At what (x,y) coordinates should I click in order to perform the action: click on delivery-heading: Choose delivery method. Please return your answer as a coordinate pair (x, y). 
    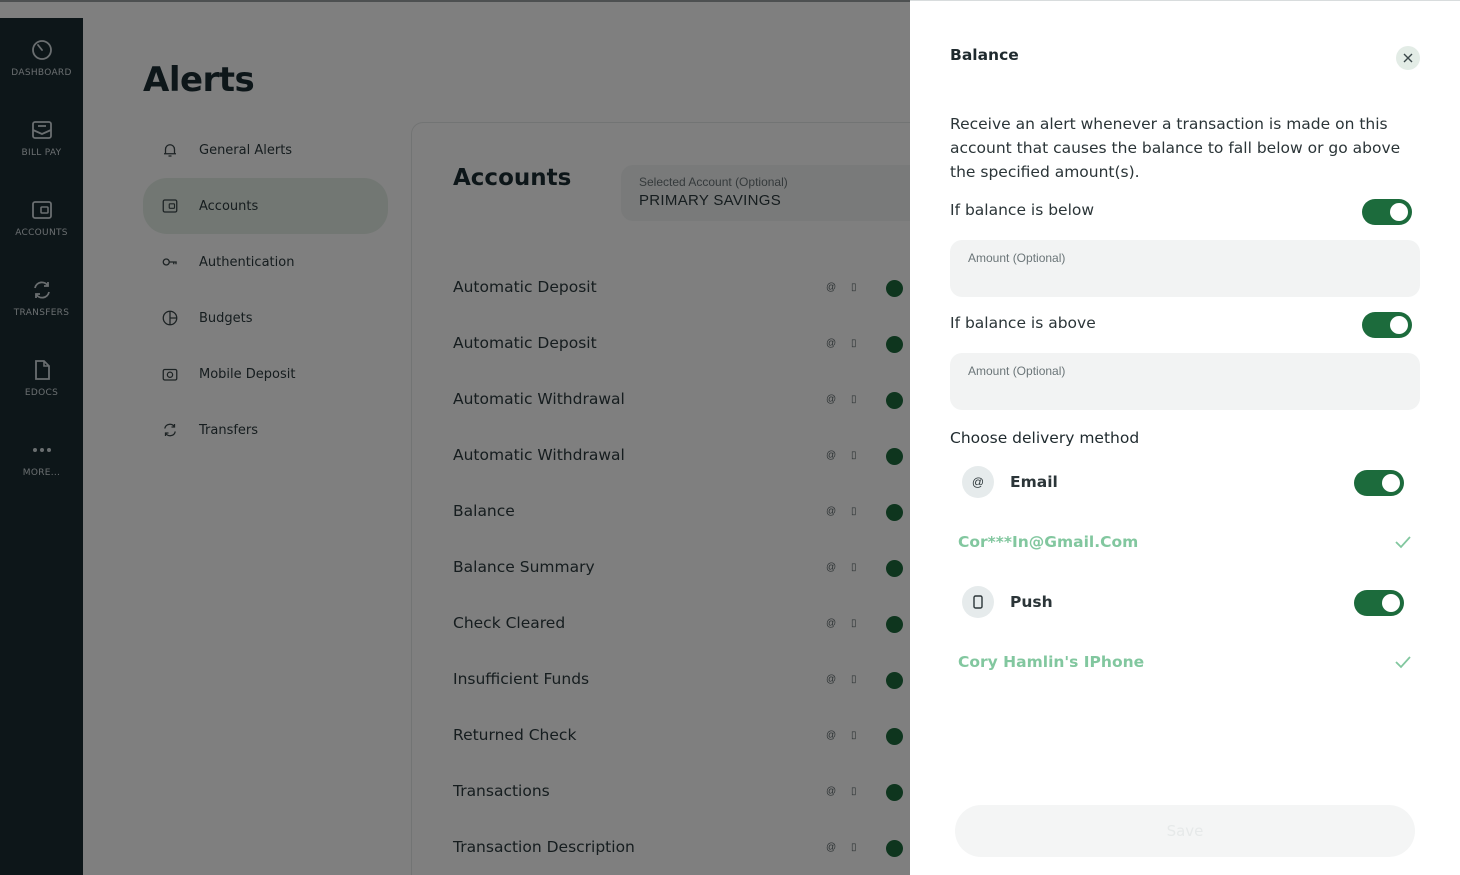
    Looking at the image, I should click on (1045, 438).